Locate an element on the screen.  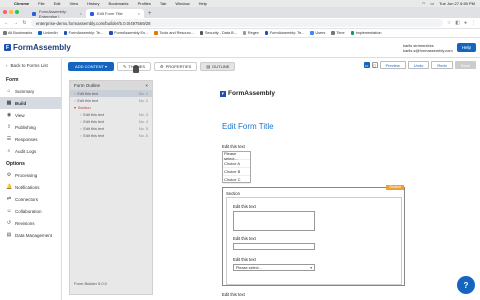
menu-view: View is located at coordinates (73, 3).